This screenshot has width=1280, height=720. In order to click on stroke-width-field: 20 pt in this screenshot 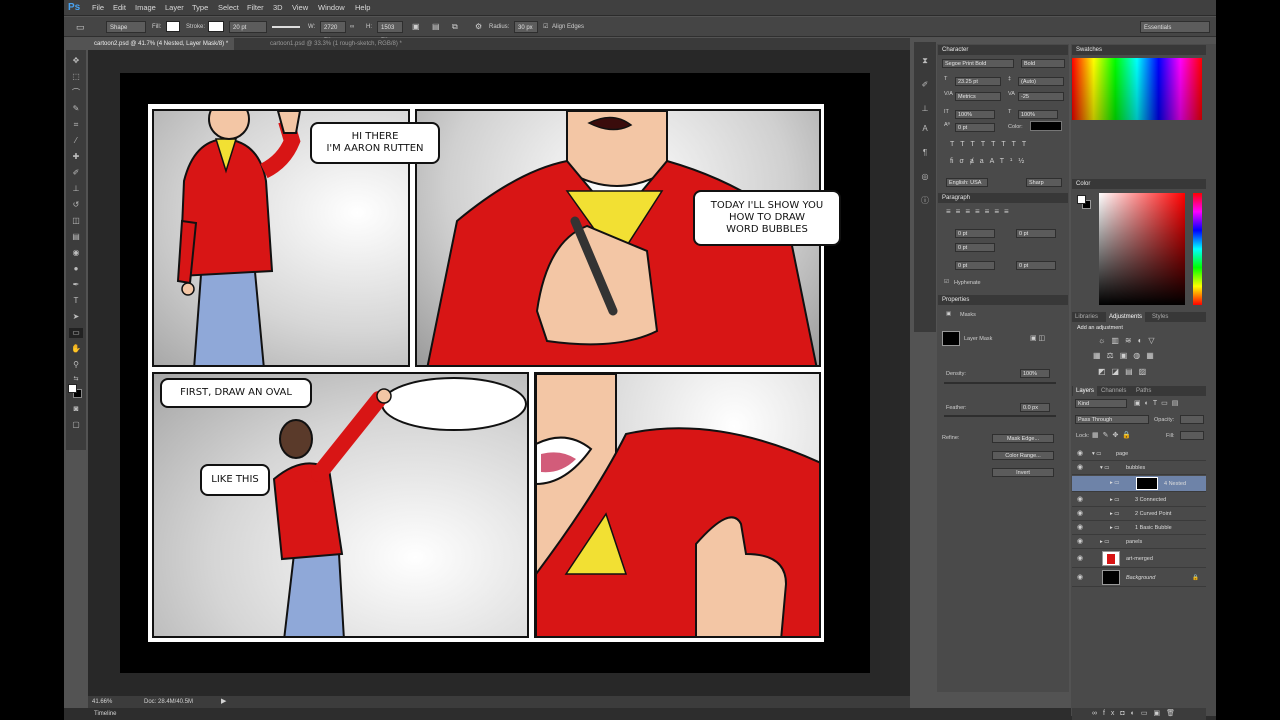, I will do `click(248, 27)`.